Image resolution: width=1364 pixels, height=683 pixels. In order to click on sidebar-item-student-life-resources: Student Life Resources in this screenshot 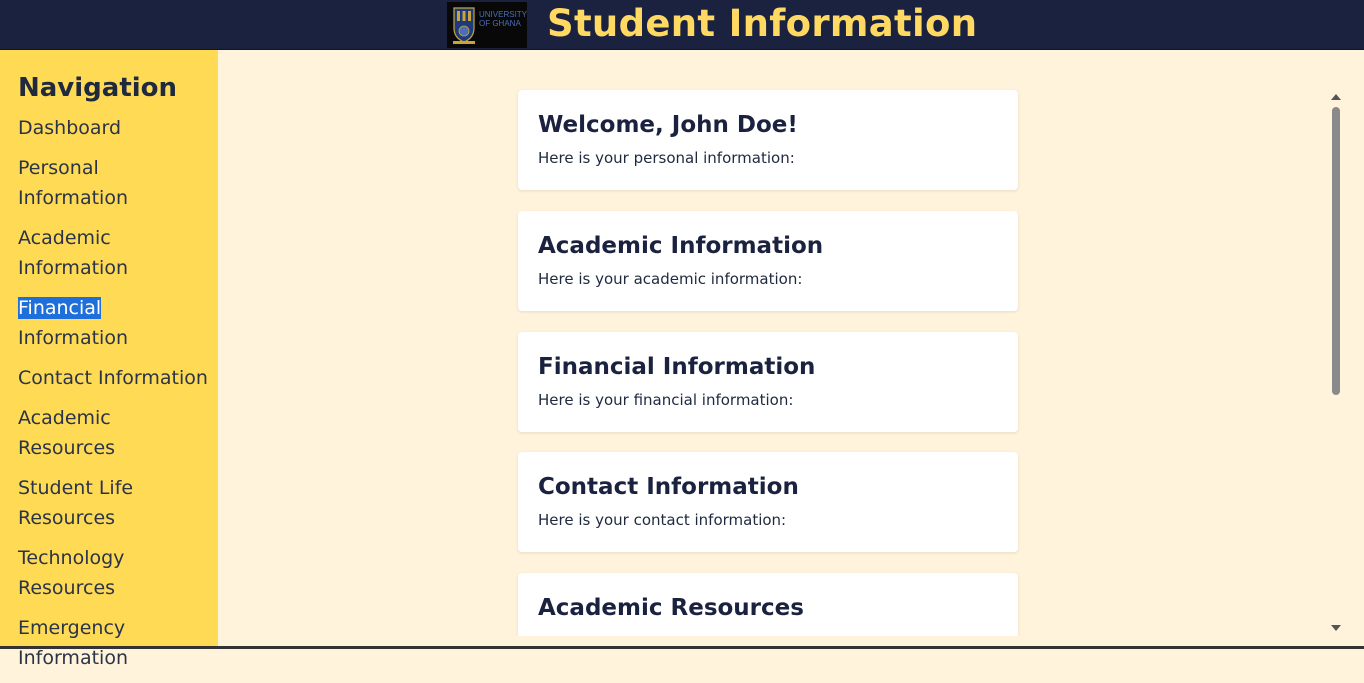, I will do `click(113, 503)`.